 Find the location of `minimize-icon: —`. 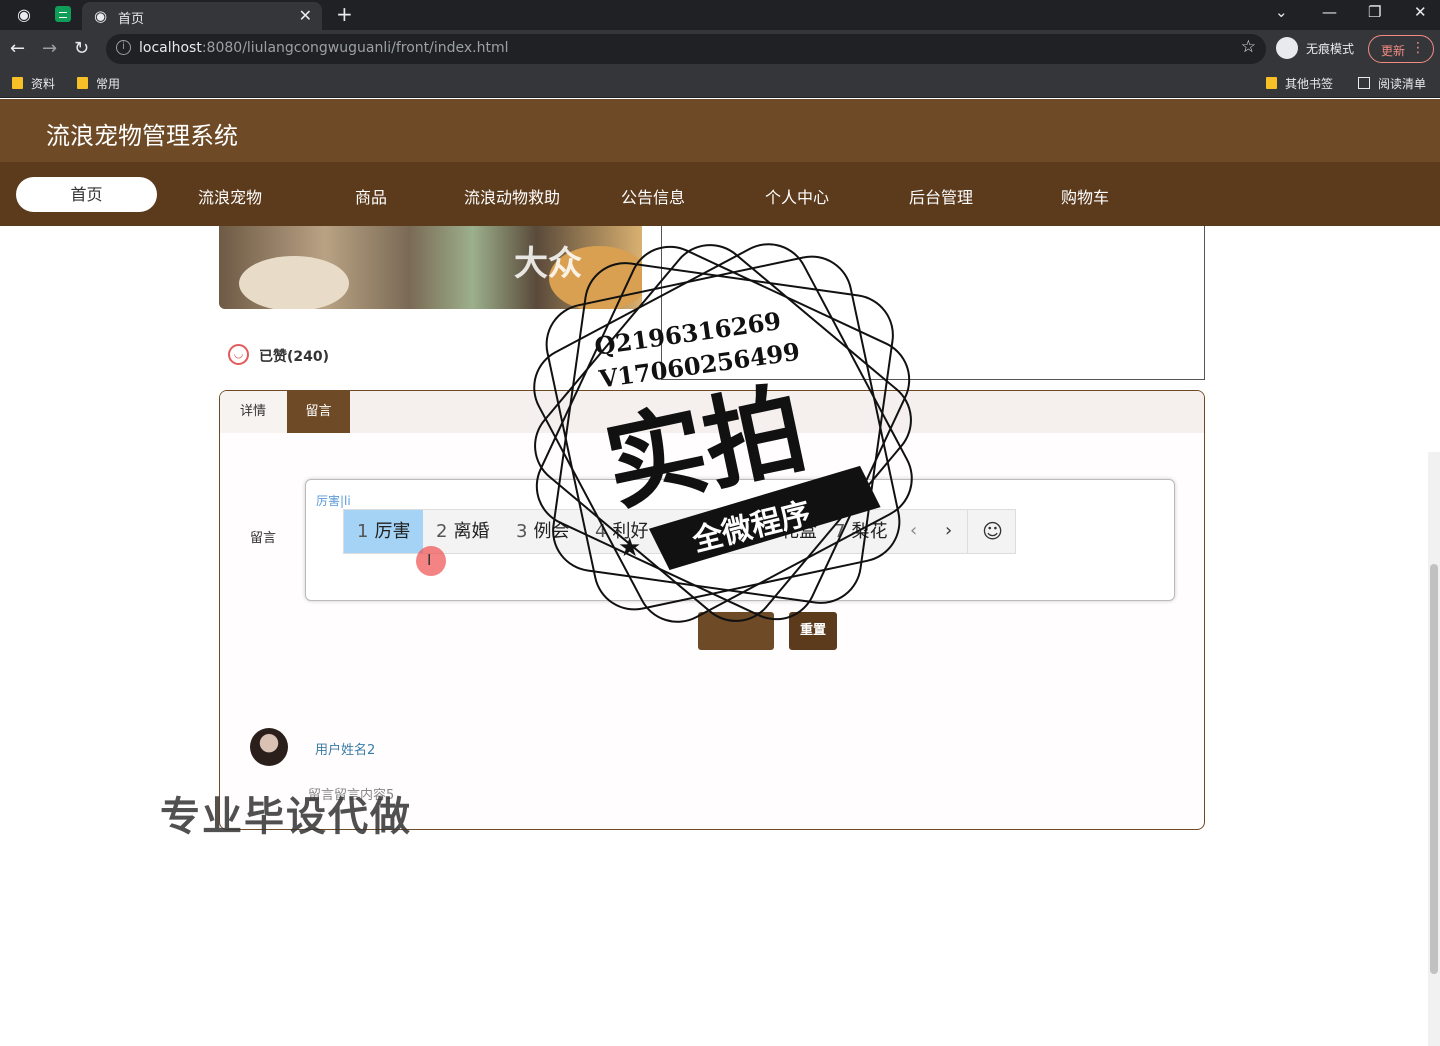

minimize-icon: — is located at coordinates (1329, 12).